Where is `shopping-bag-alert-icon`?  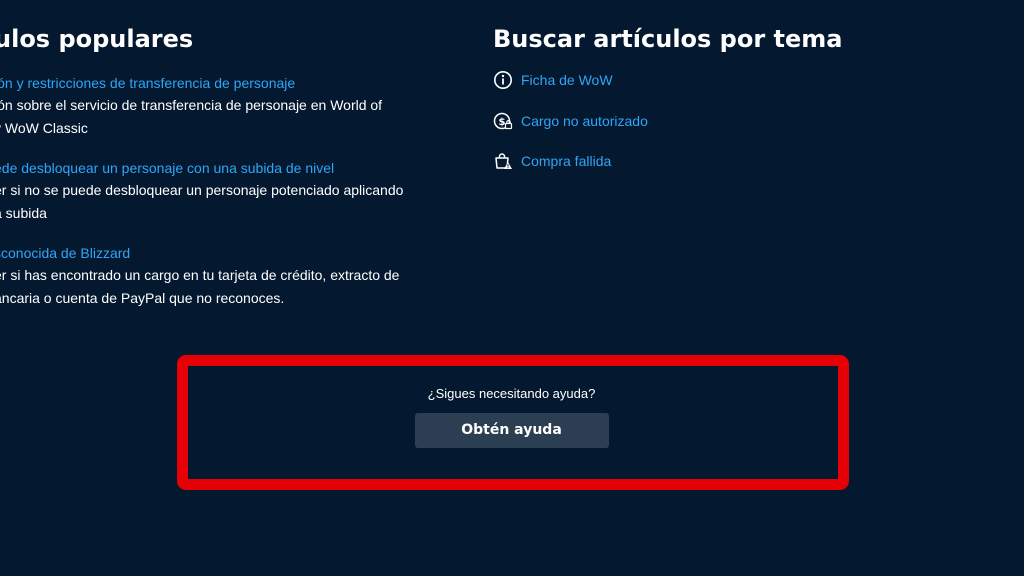 shopping-bag-alert-icon is located at coordinates (503, 161).